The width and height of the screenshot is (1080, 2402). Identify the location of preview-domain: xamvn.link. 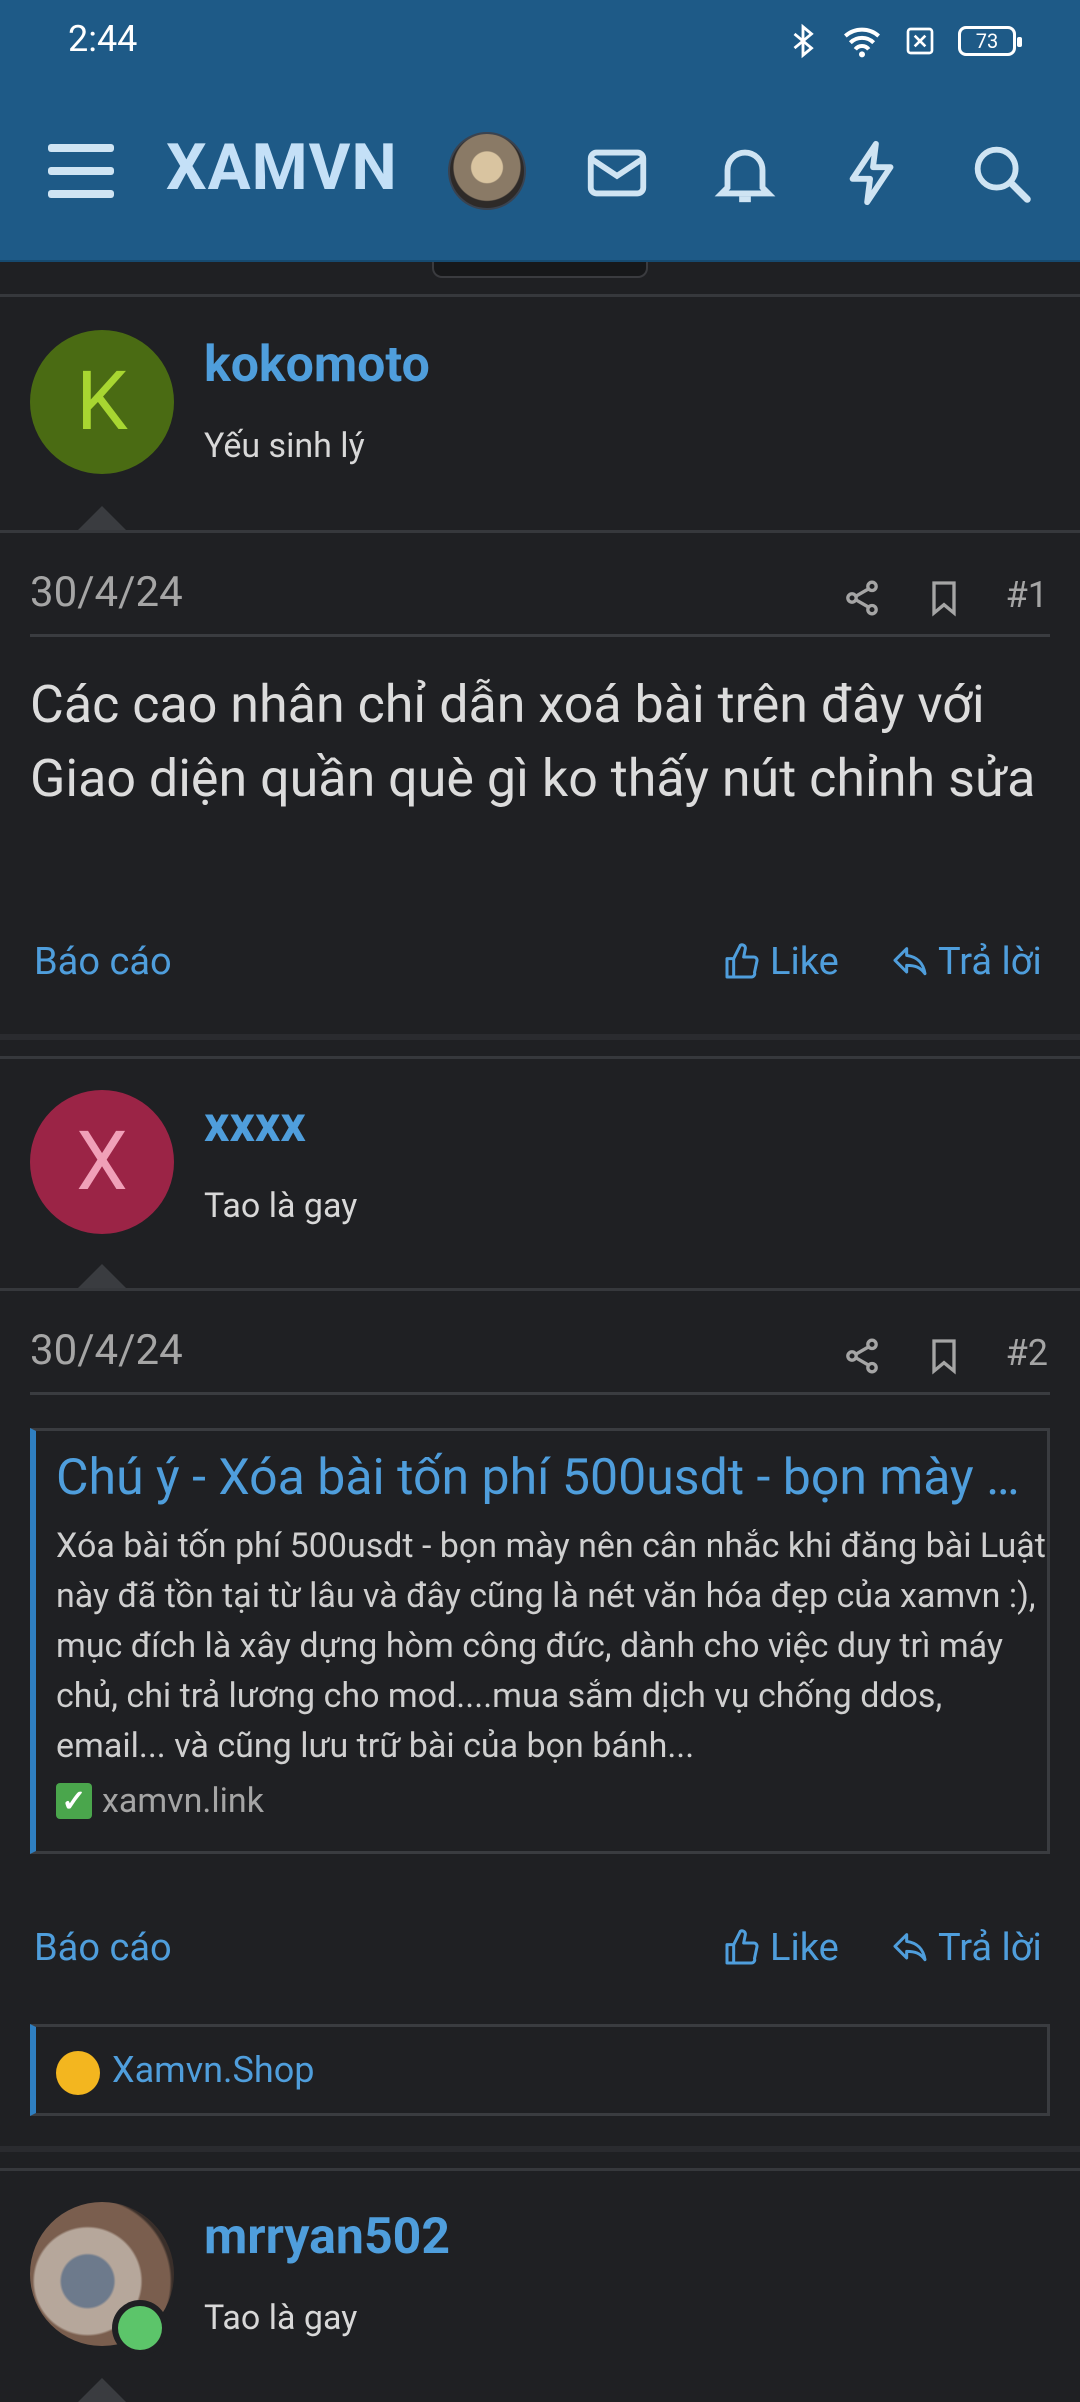
(183, 1801).